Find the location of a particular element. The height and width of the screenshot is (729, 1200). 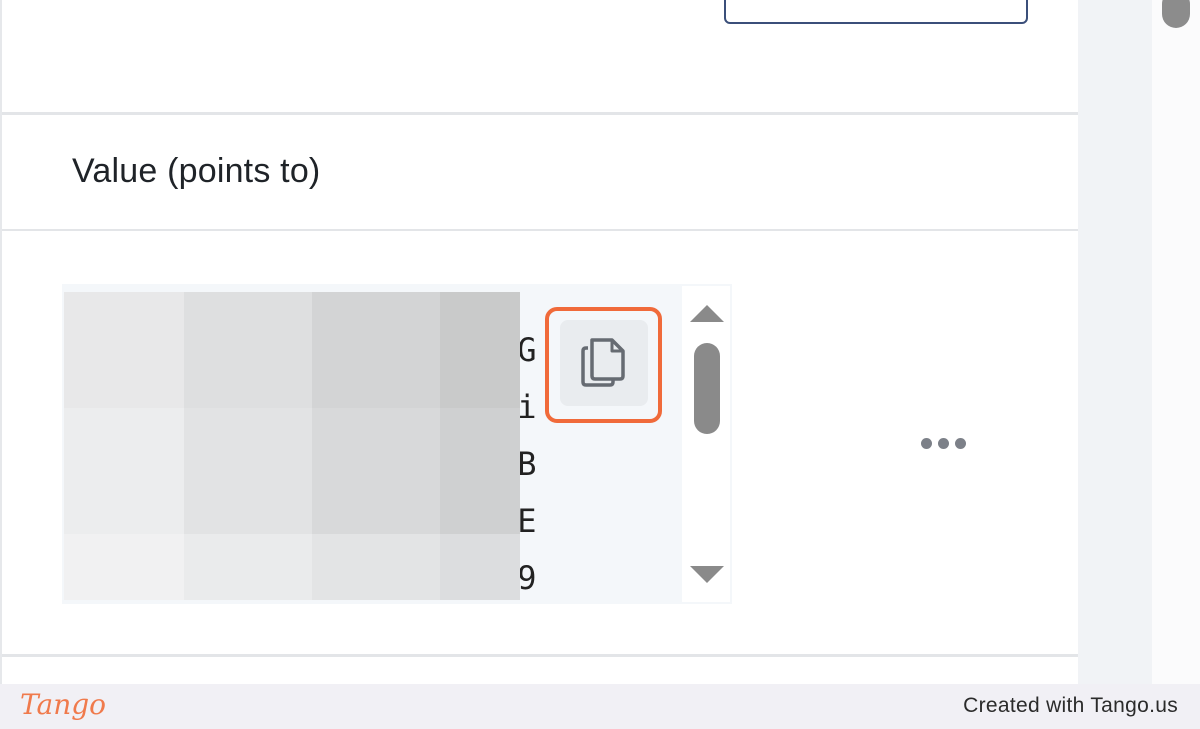

tango-logo: Tango is located at coordinates (63, 704).